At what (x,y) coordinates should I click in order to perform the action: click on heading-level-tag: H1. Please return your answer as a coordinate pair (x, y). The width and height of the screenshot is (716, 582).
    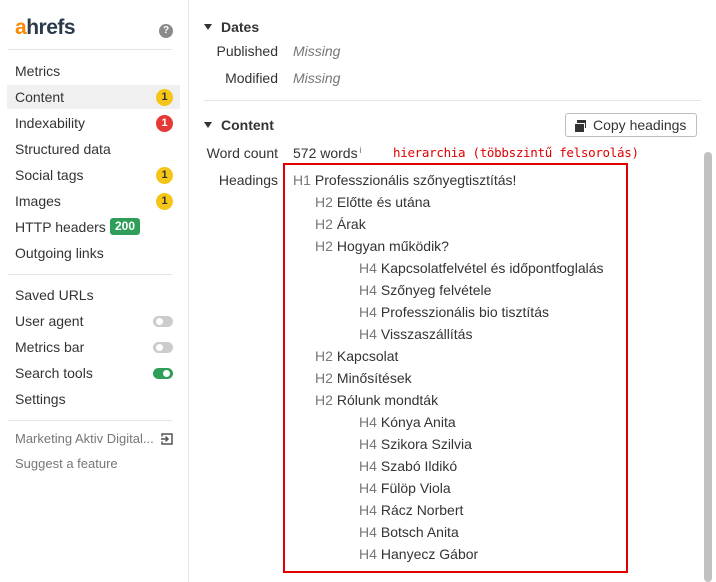
    Looking at the image, I should click on (302, 180).